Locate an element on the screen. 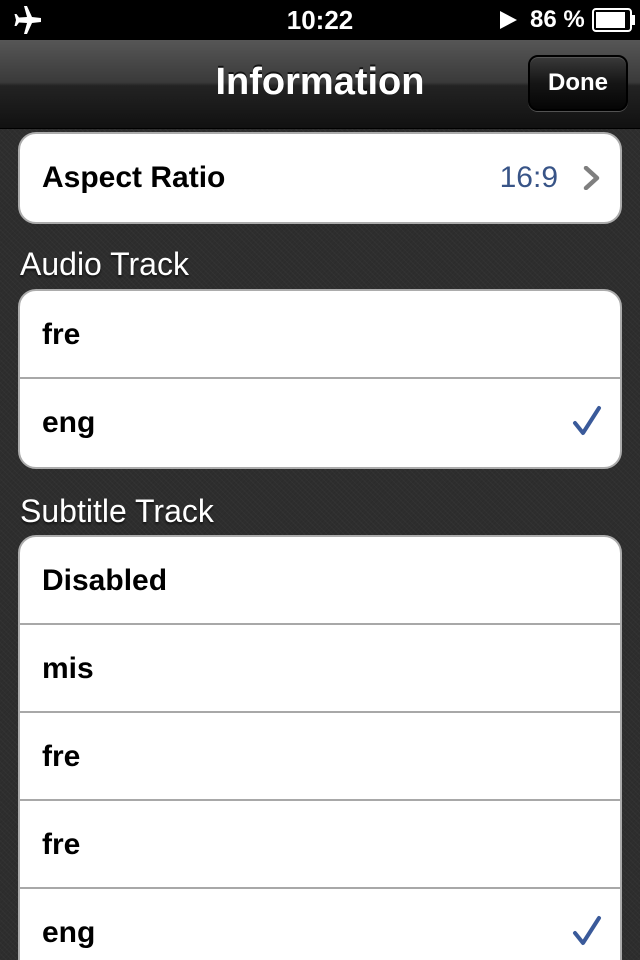 The width and height of the screenshot is (640, 960). play-icon is located at coordinates (508, 20).